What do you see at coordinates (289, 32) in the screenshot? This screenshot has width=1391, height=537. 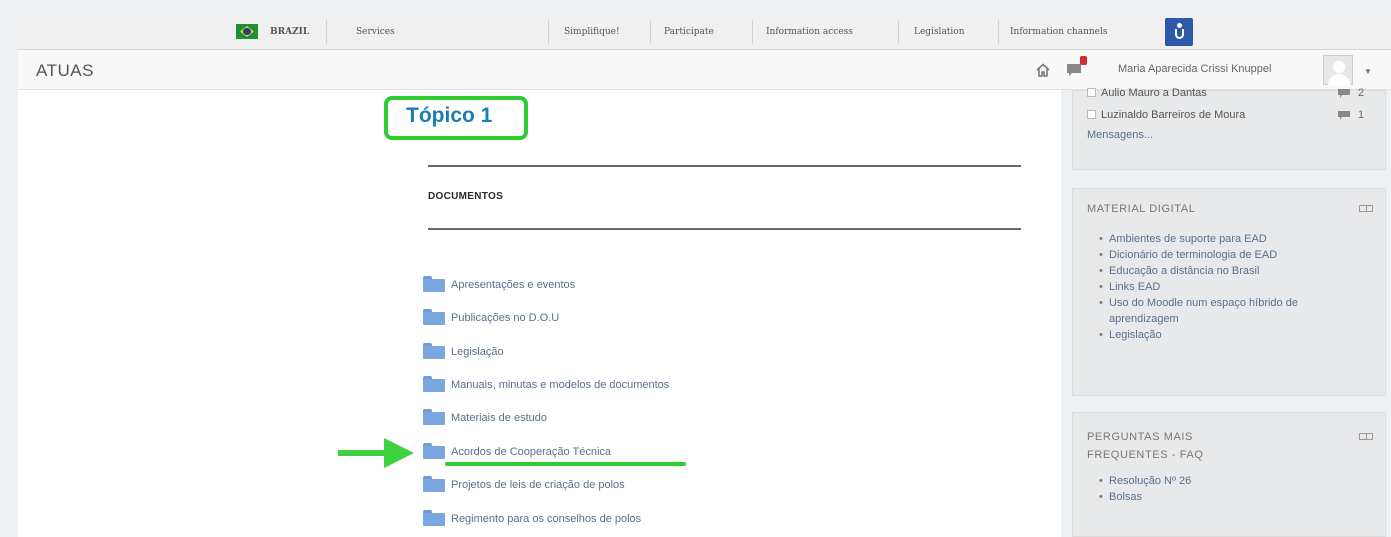 I see `gov-country-link: BRAZIL` at bounding box center [289, 32].